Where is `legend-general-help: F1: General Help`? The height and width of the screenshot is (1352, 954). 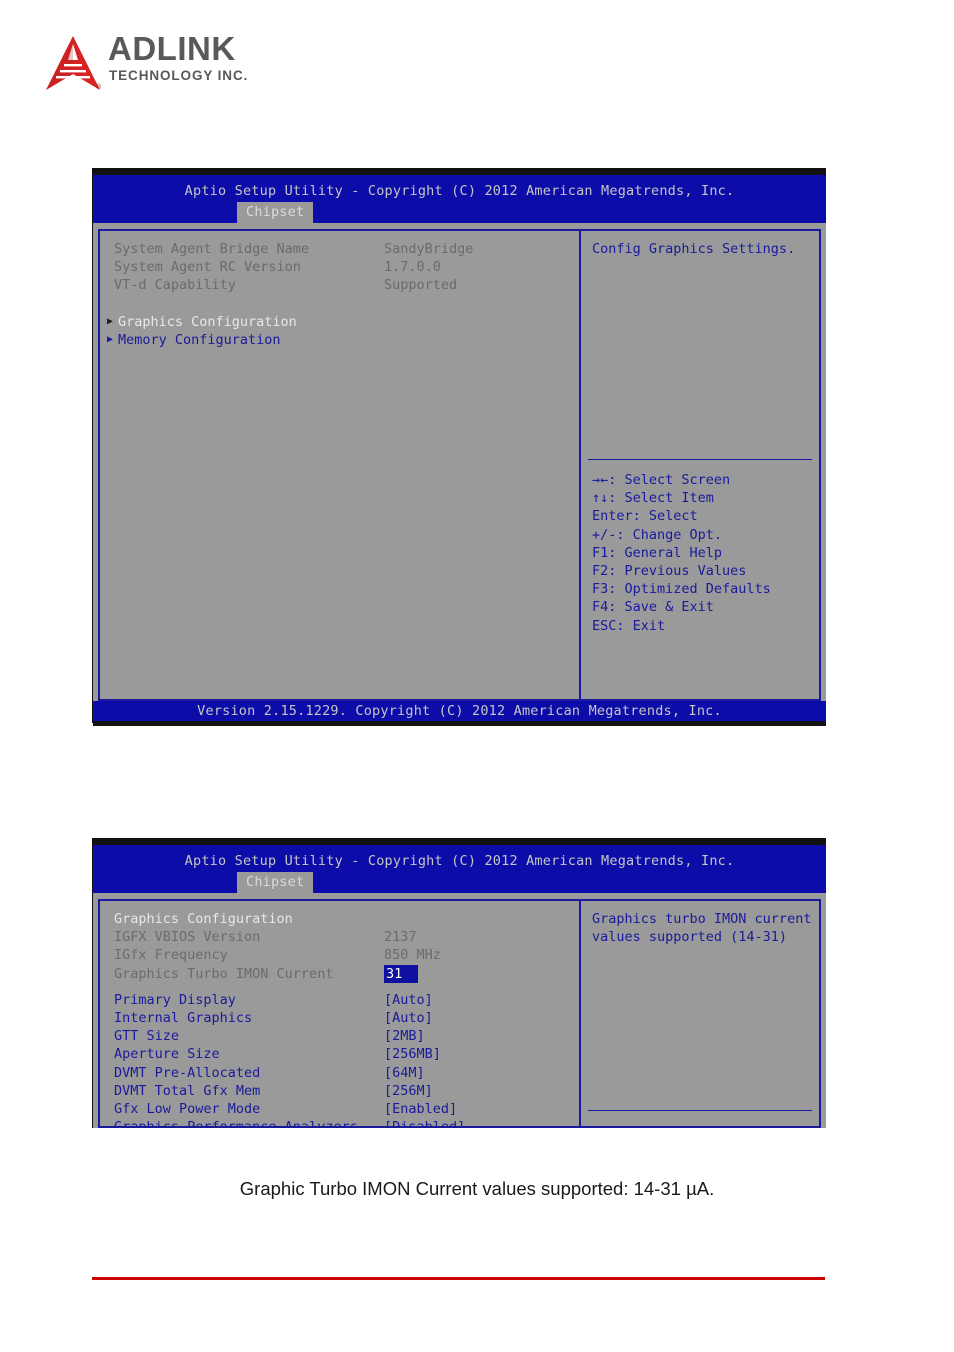 legend-general-help: F1: General Help is located at coordinates (657, 552).